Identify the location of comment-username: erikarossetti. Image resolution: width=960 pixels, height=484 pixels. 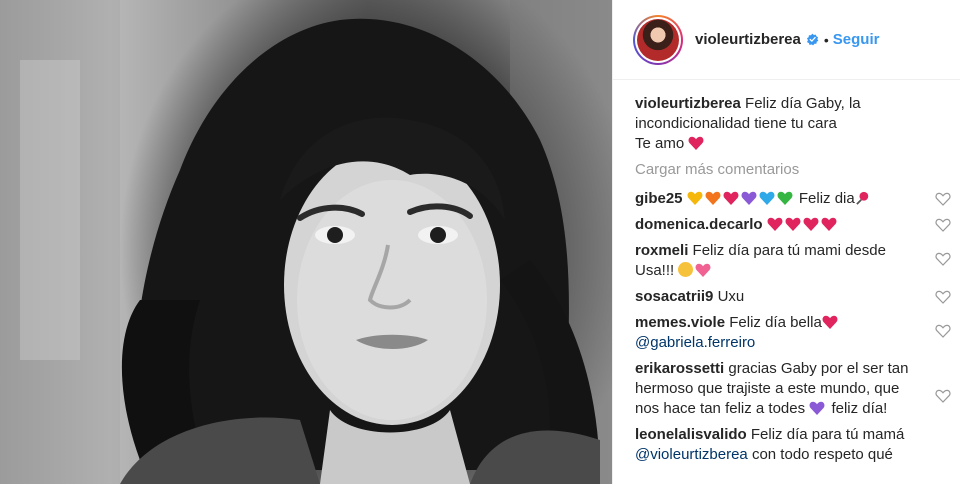
(679, 368).